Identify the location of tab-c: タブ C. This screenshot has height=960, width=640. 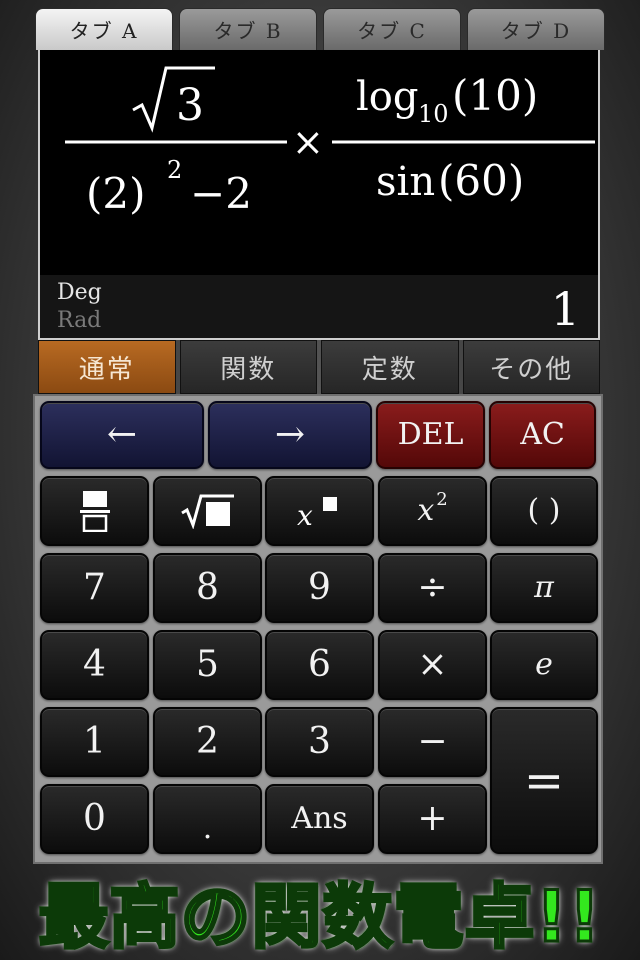
(392, 29).